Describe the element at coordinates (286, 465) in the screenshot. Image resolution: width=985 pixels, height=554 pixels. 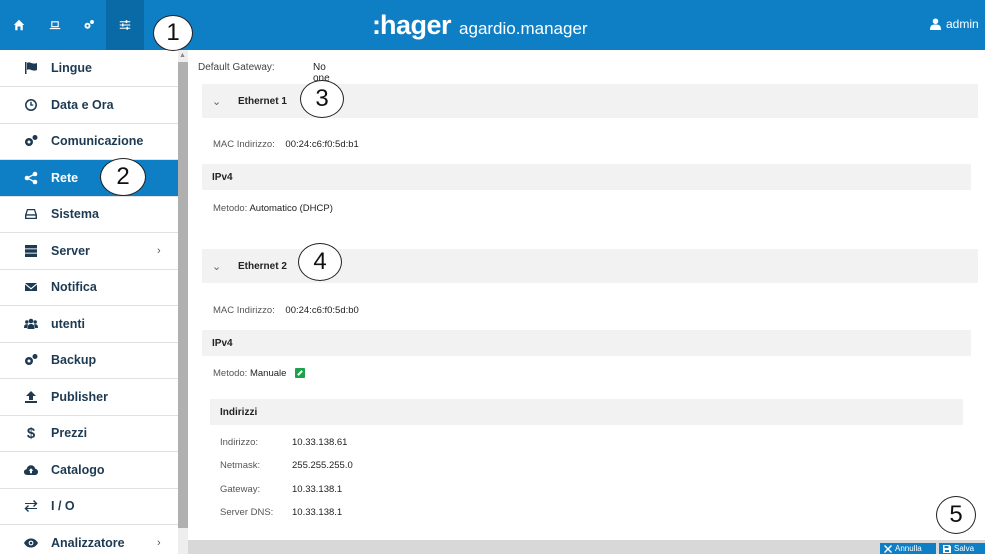
I see `netmask-row: Netmask: 255.255.255.0` at that location.